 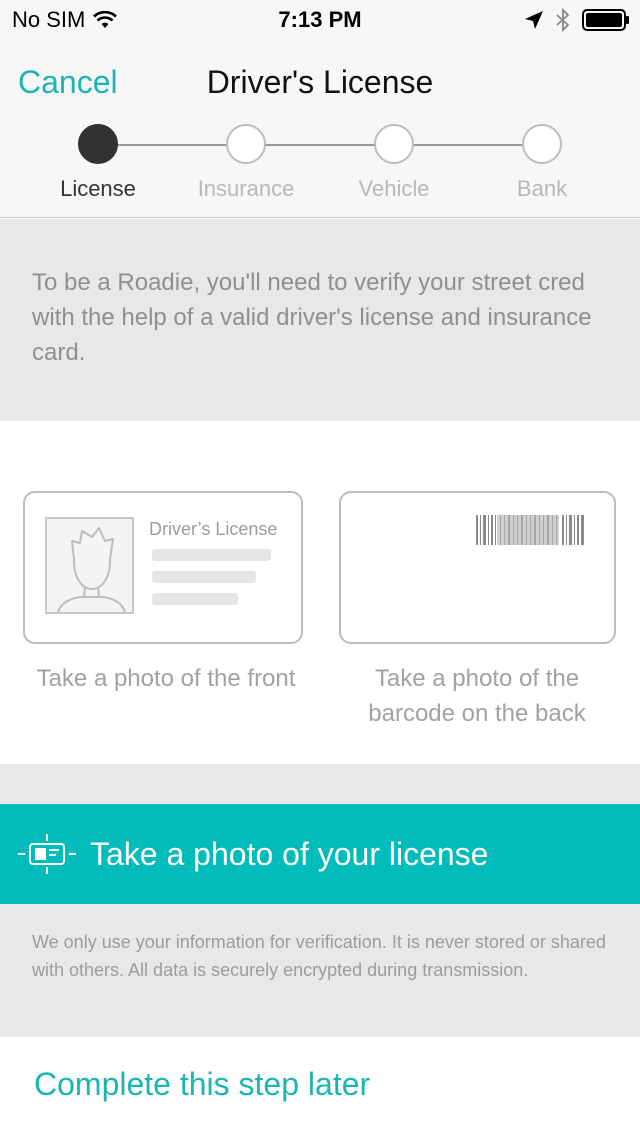 I want to click on spacer-band, so click(x=320, y=784).